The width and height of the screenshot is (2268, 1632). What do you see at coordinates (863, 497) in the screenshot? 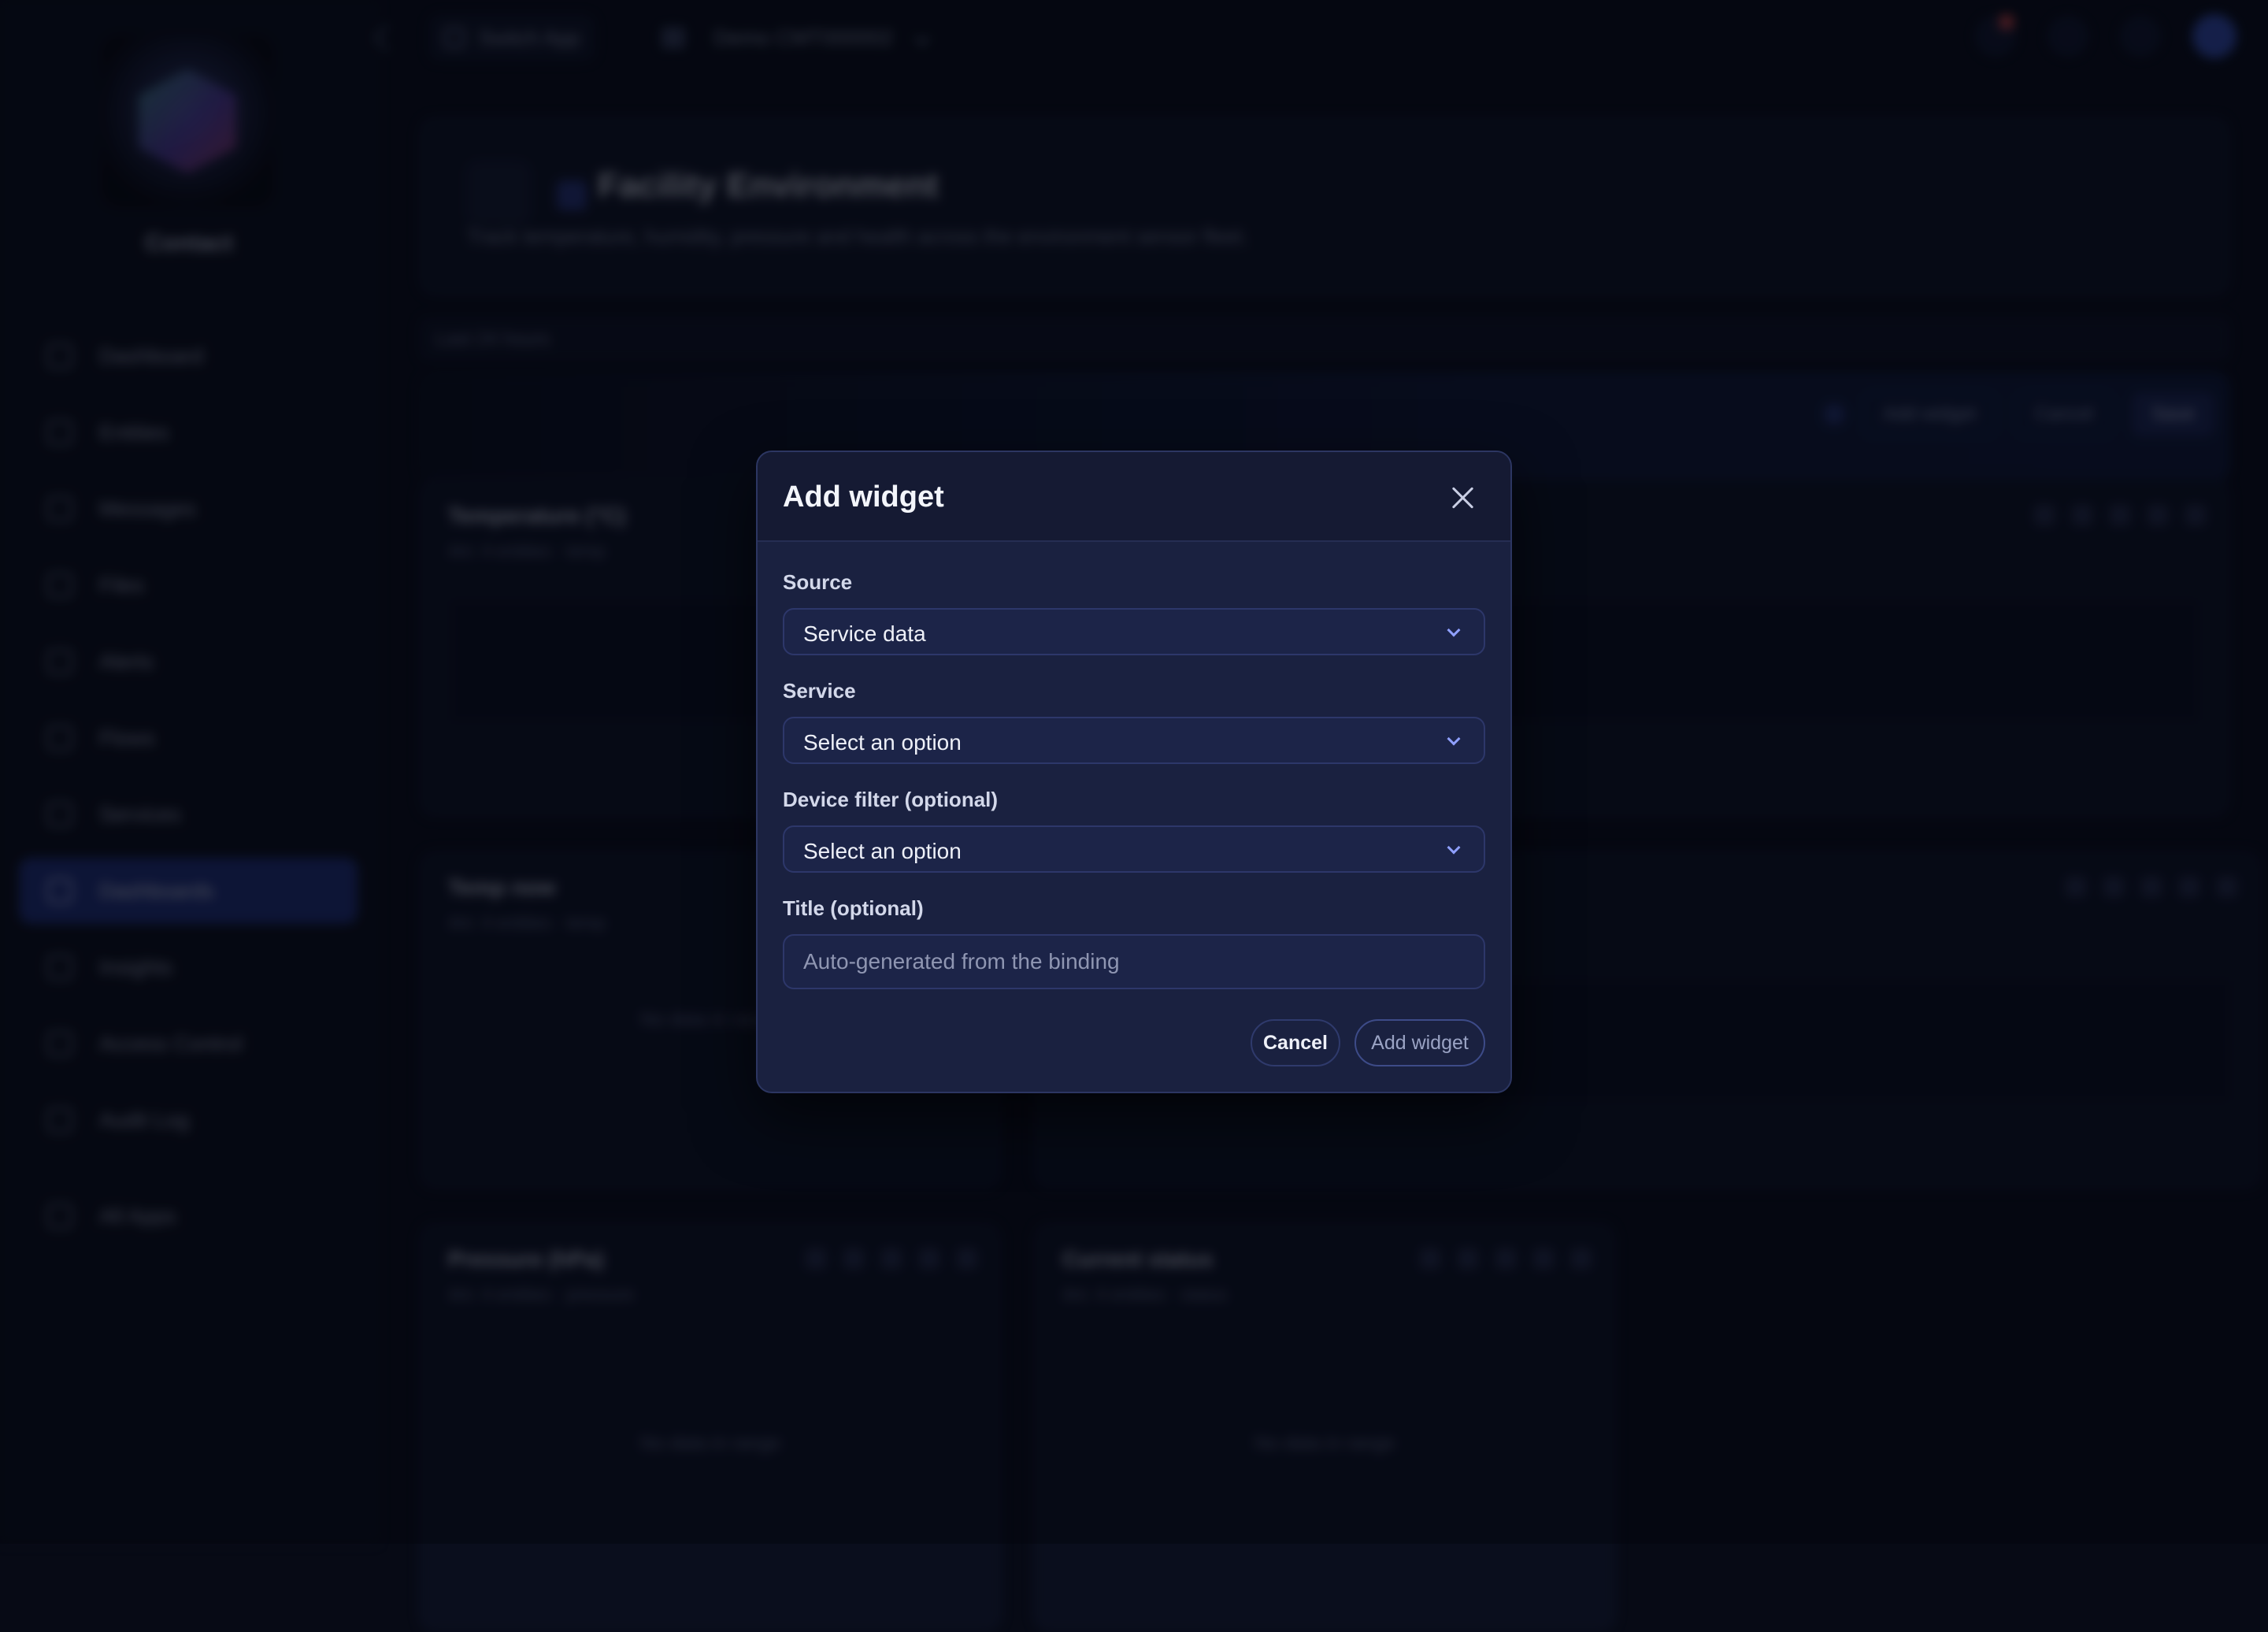
I see `dialog-title: Add widget` at bounding box center [863, 497].